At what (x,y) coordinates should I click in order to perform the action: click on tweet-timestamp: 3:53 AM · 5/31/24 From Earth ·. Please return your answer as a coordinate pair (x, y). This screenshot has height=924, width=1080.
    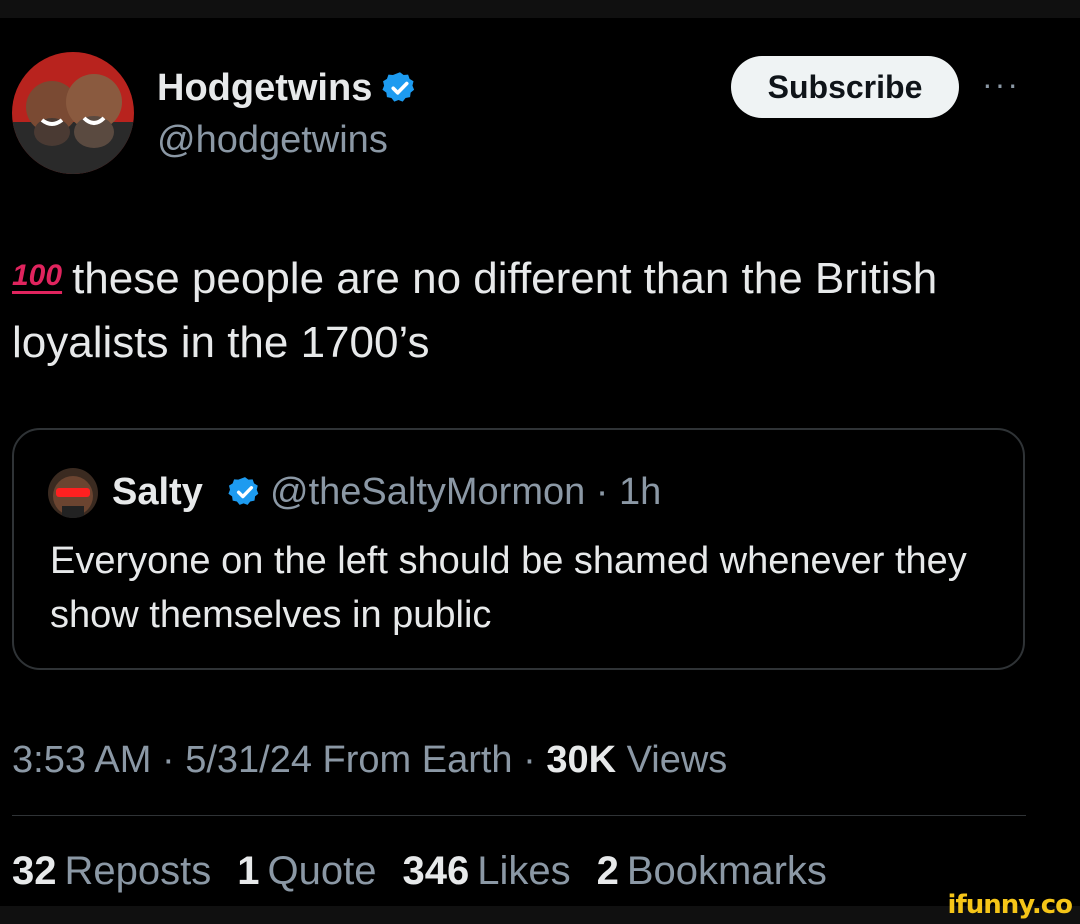
    Looking at the image, I should click on (279, 760).